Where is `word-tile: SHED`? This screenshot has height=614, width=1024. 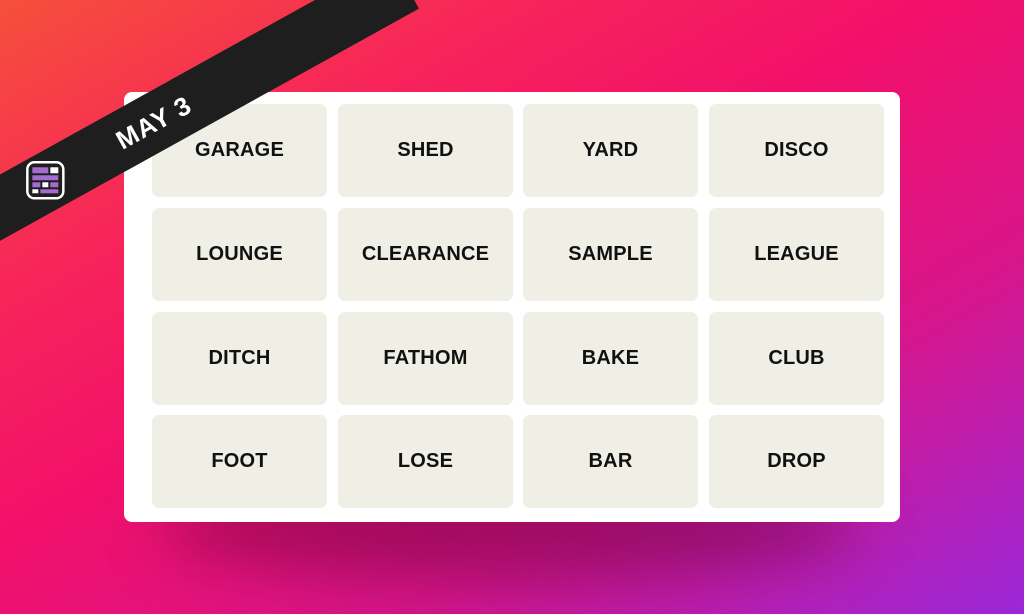
word-tile: SHED is located at coordinates (425, 150).